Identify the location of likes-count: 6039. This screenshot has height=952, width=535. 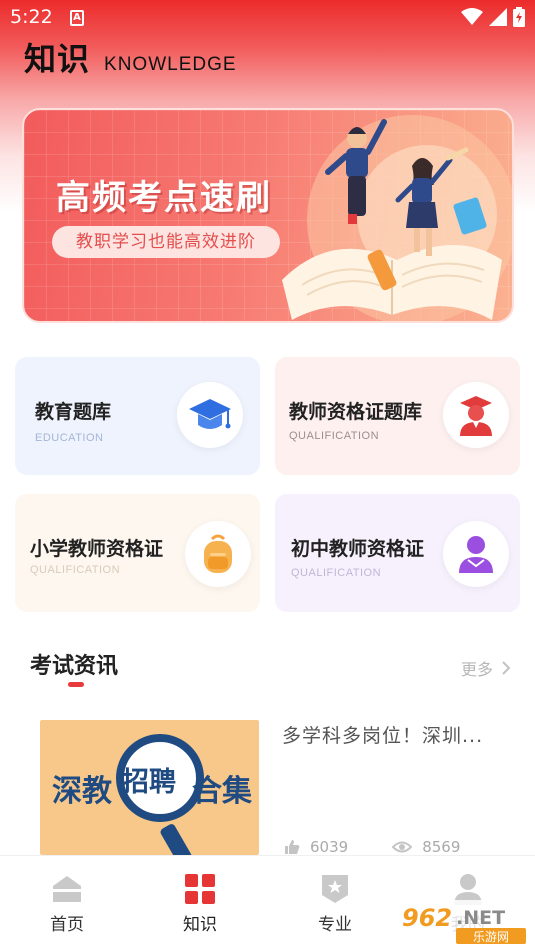
(329, 847).